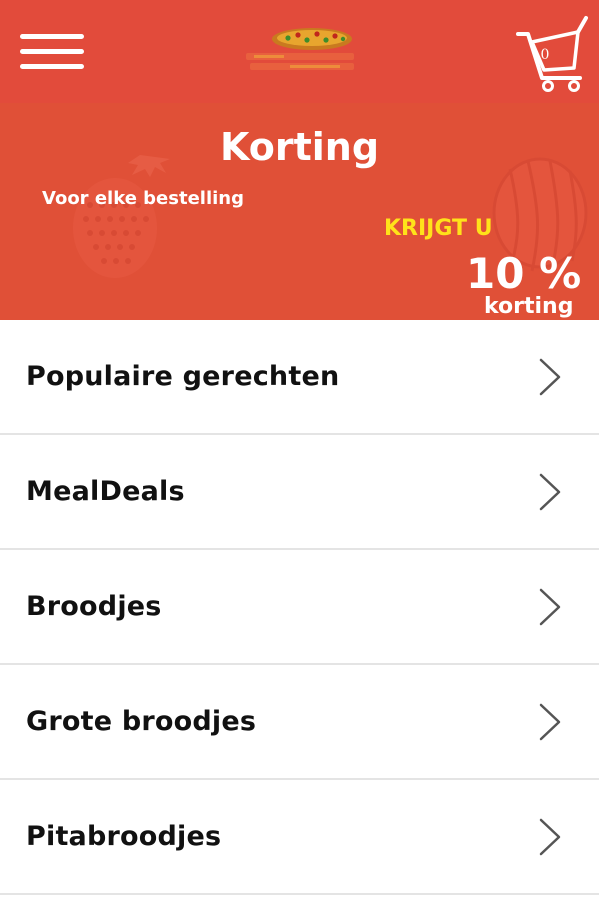 Image resolution: width=599 pixels, height=900 pixels. I want to click on pizza-logo-icon, so click(300, 51).